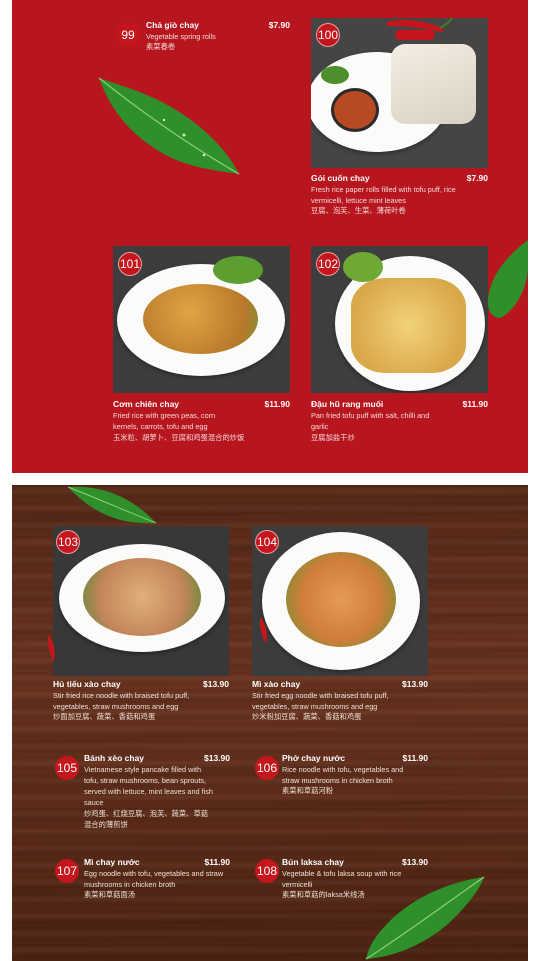 Image resolution: width=540 pixels, height=961 pixels. What do you see at coordinates (307, 716) in the screenshot?
I see `item-chinese-name: 炒米粉加豆腐、蔬菜、香菇和鸡蛋` at bounding box center [307, 716].